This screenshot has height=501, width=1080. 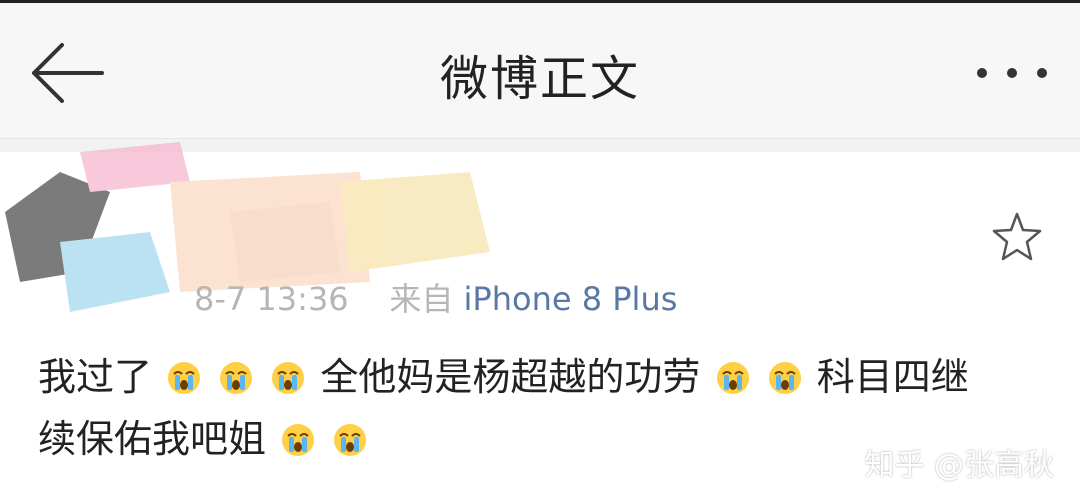 I want to click on body-text-segment: 科目四继, so click(x=892, y=377).